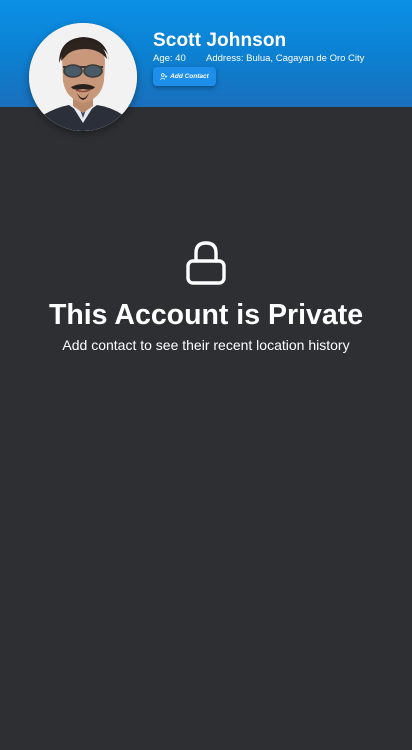 This screenshot has width=412, height=750. I want to click on profile-age: Age: 40, so click(169, 58).